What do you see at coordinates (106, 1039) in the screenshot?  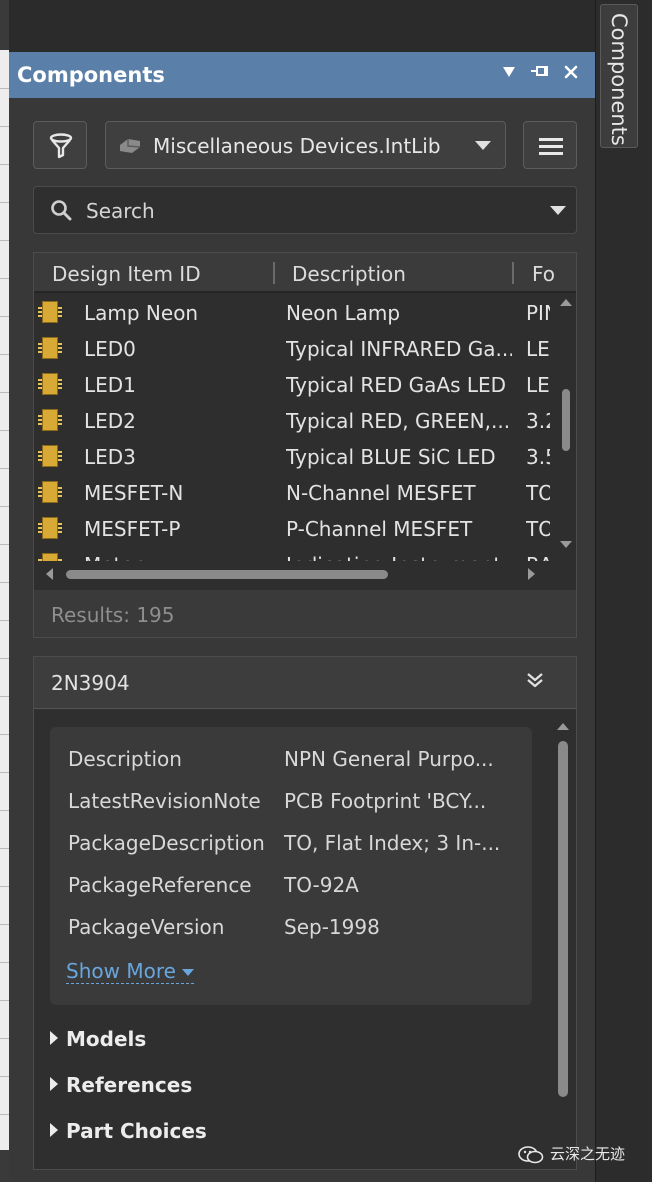 I see `section-label: Models` at bounding box center [106, 1039].